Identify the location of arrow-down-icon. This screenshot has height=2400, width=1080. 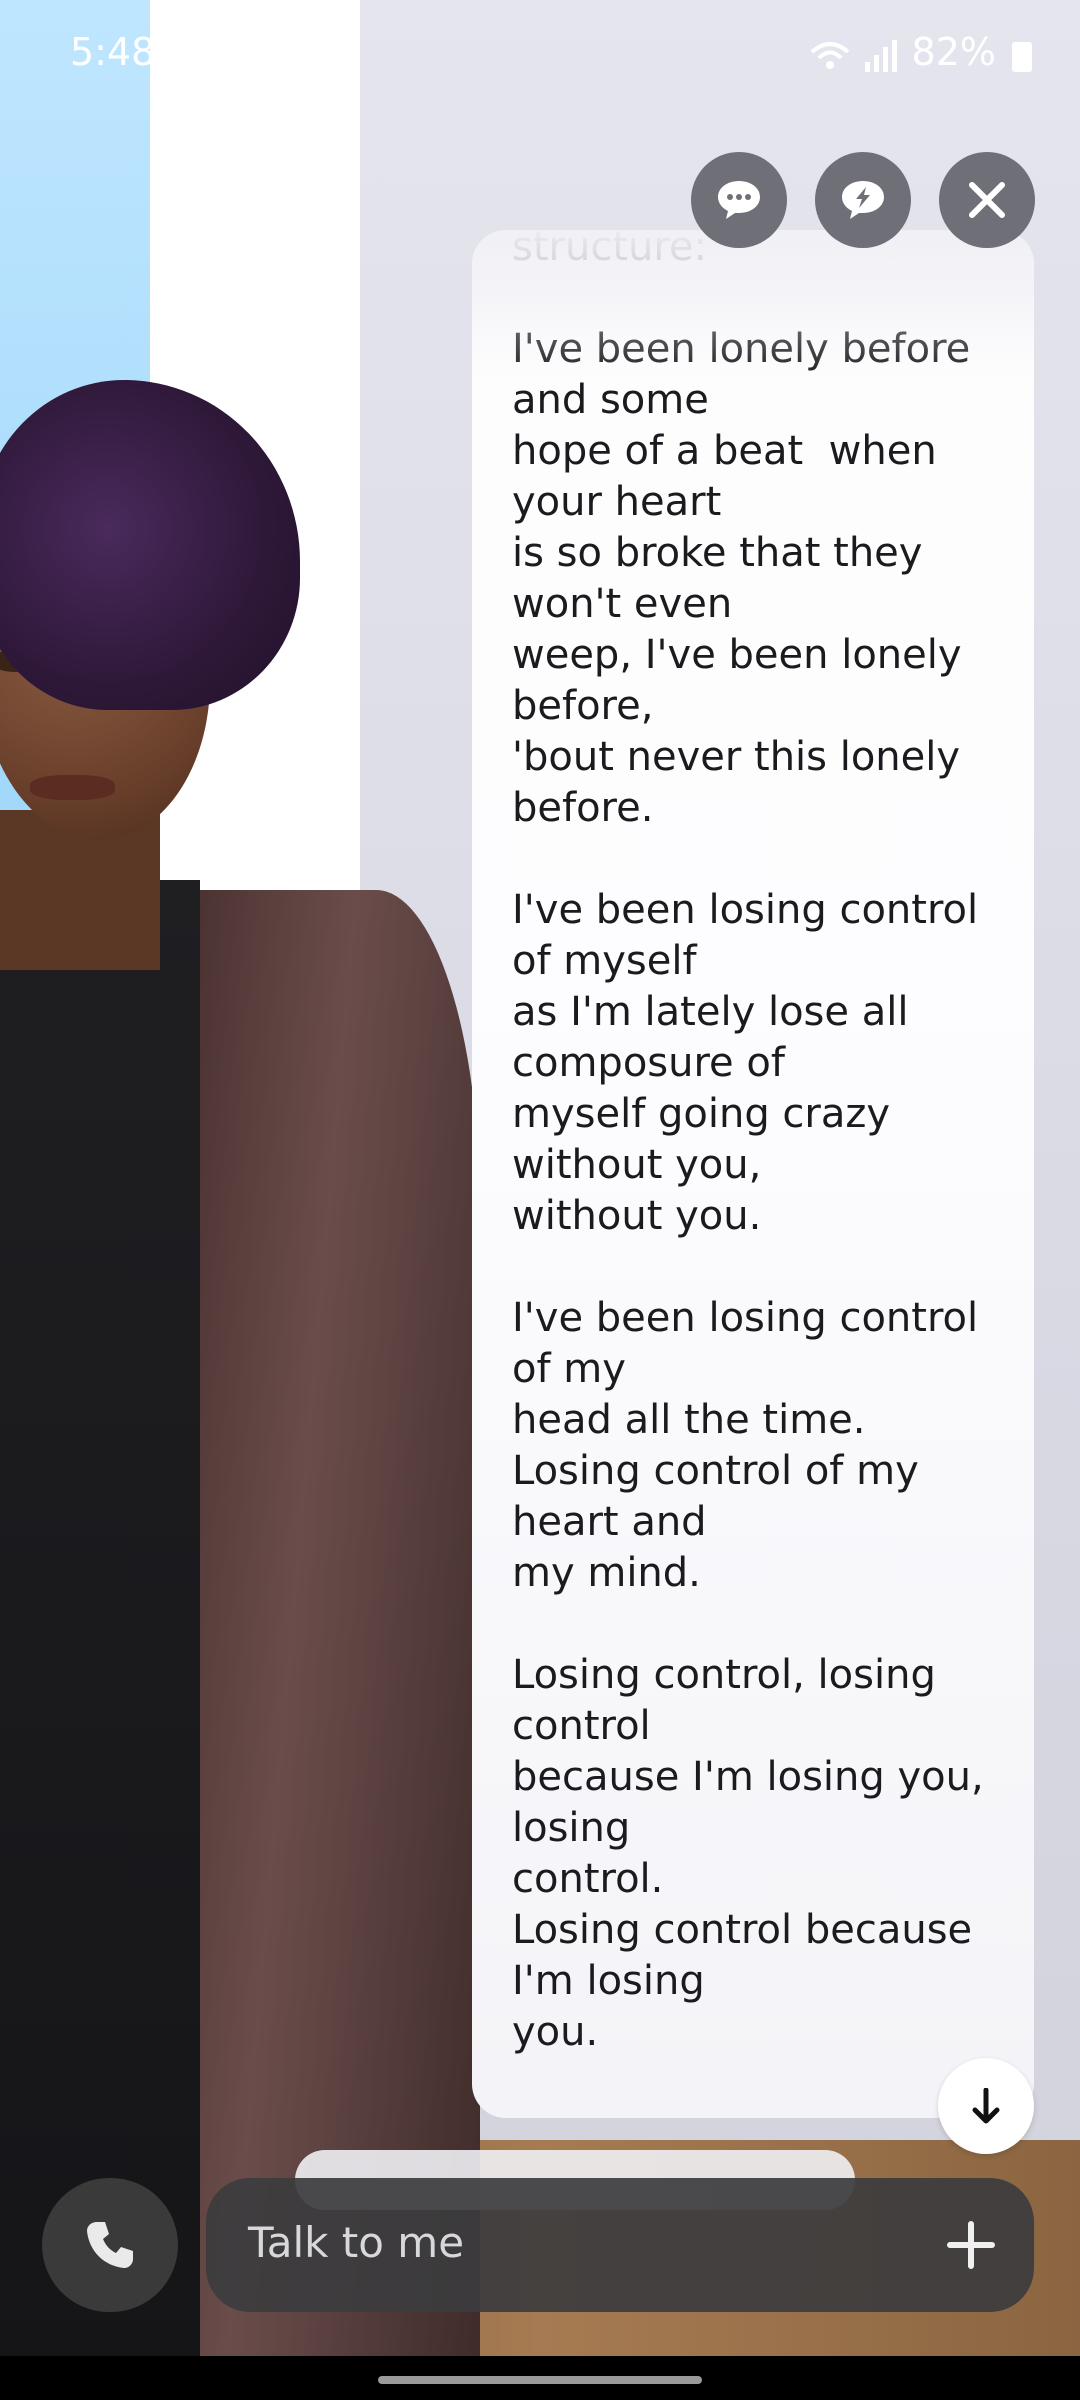
(986, 2106).